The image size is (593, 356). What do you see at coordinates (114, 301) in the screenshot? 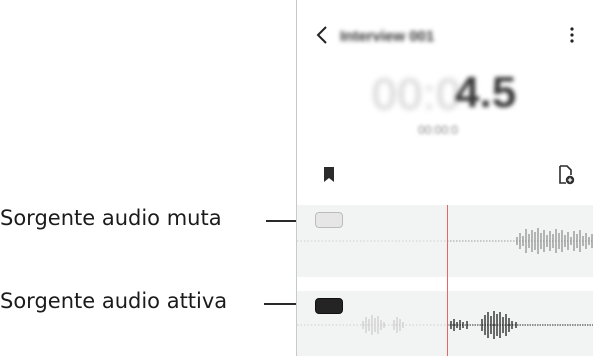
I see `callout-active-source: Sorgente audio attiva` at bounding box center [114, 301].